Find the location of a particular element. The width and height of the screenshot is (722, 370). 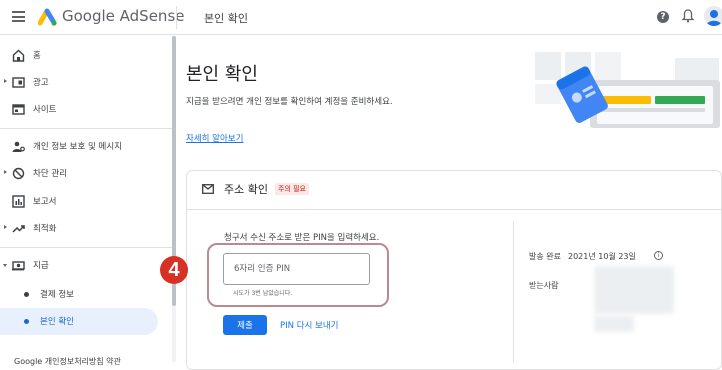

top-app-bar: Google AdSense 본인 확인 ? is located at coordinates (361, 17).